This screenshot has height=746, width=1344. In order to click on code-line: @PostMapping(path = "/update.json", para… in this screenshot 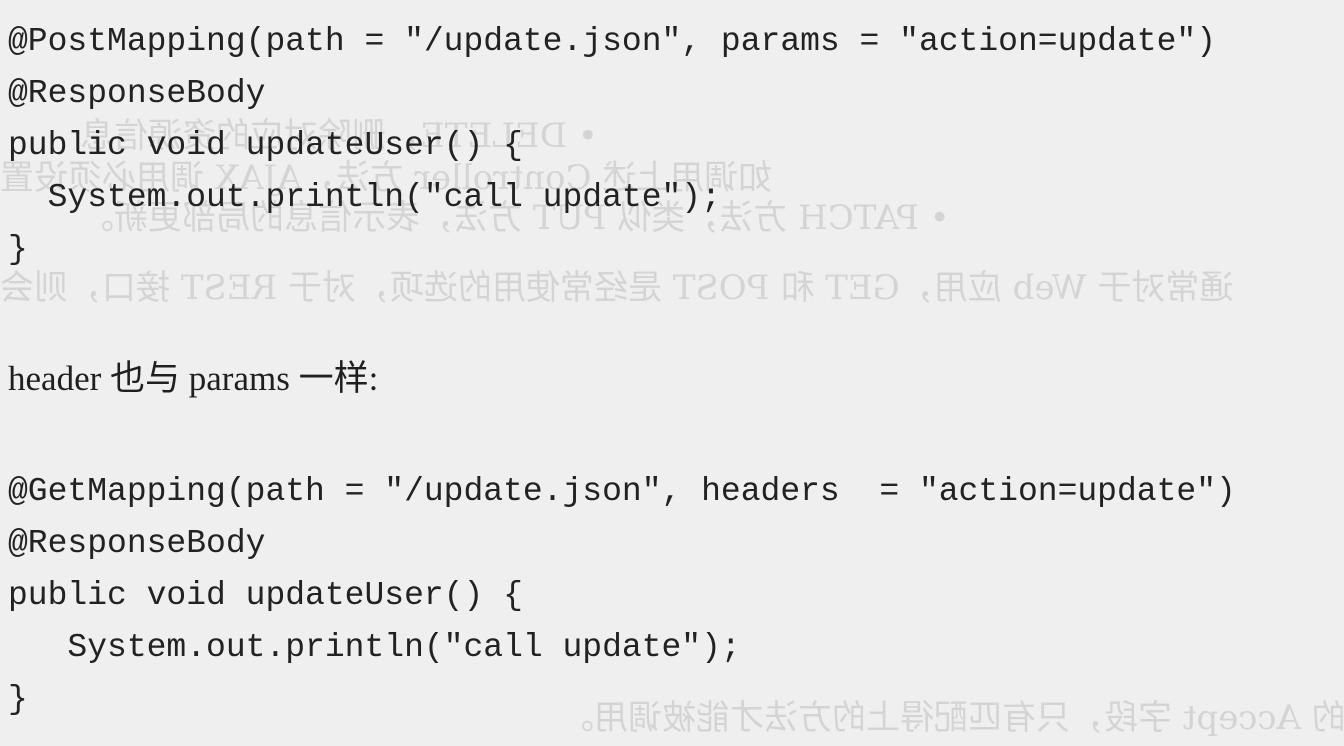, I will do `click(612, 41)`.